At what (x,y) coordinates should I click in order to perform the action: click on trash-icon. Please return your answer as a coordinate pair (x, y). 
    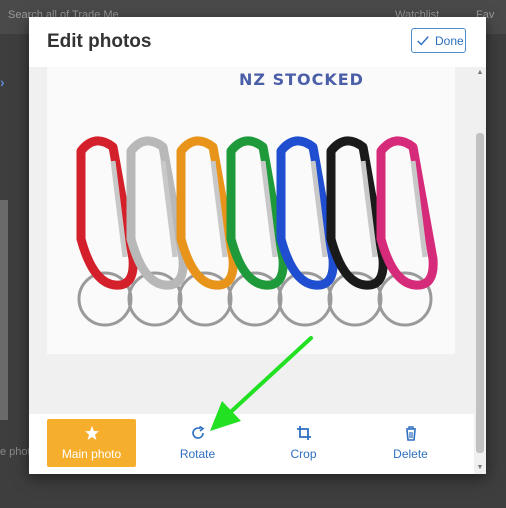
    Looking at the image, I should click on (410, 433).